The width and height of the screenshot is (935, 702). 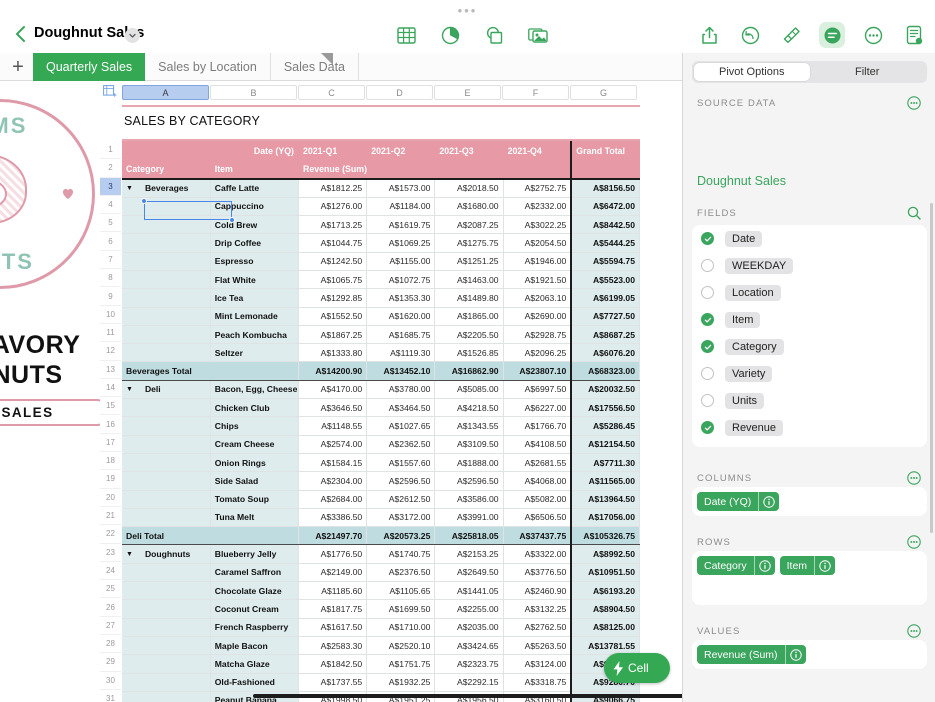 I want to click on cell-item: Espresso, so click(x=255, y=261).